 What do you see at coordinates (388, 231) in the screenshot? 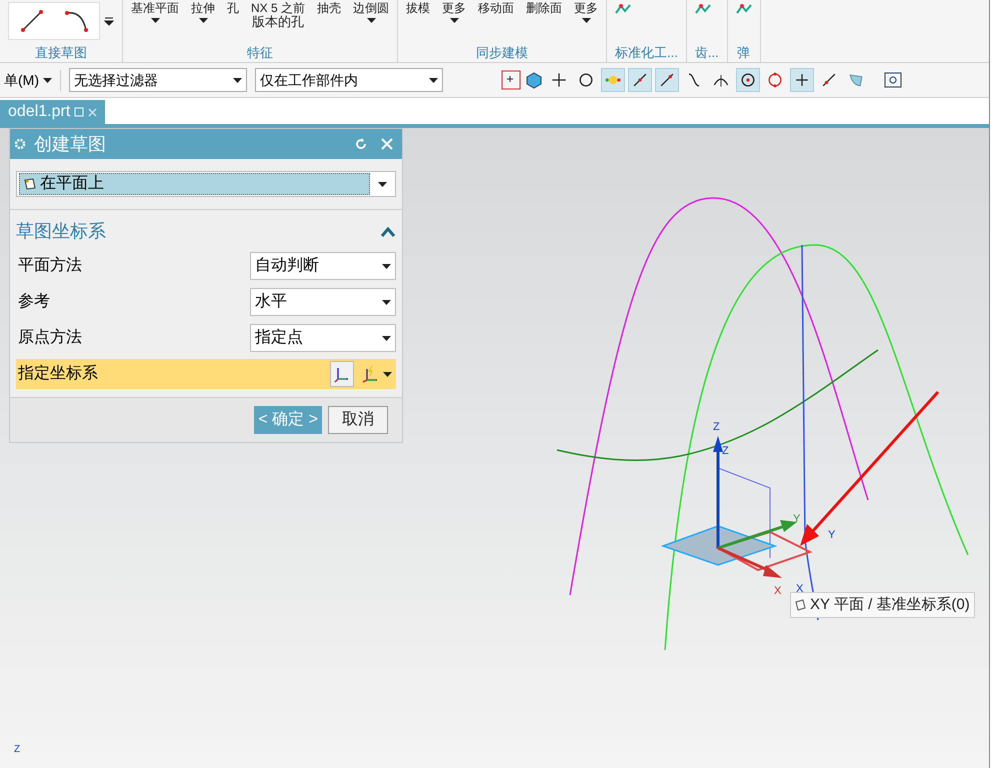
I see `chevron-icon` at bounding box center [388, 231].